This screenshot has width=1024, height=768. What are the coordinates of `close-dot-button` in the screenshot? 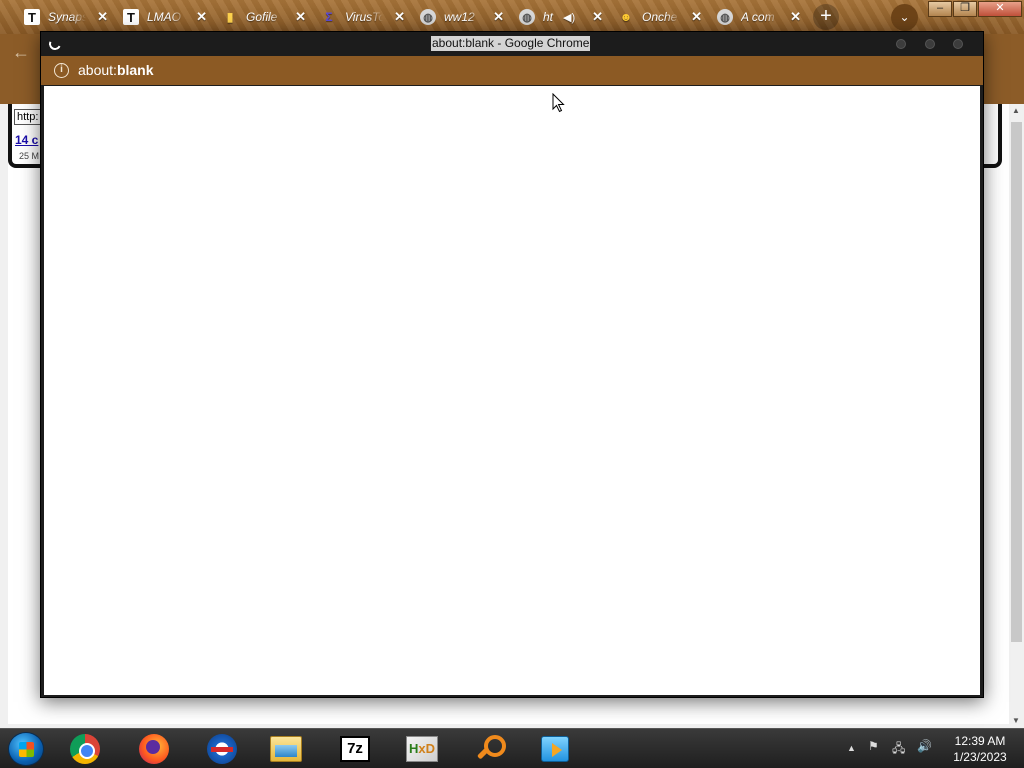 It's located at (958, 44).